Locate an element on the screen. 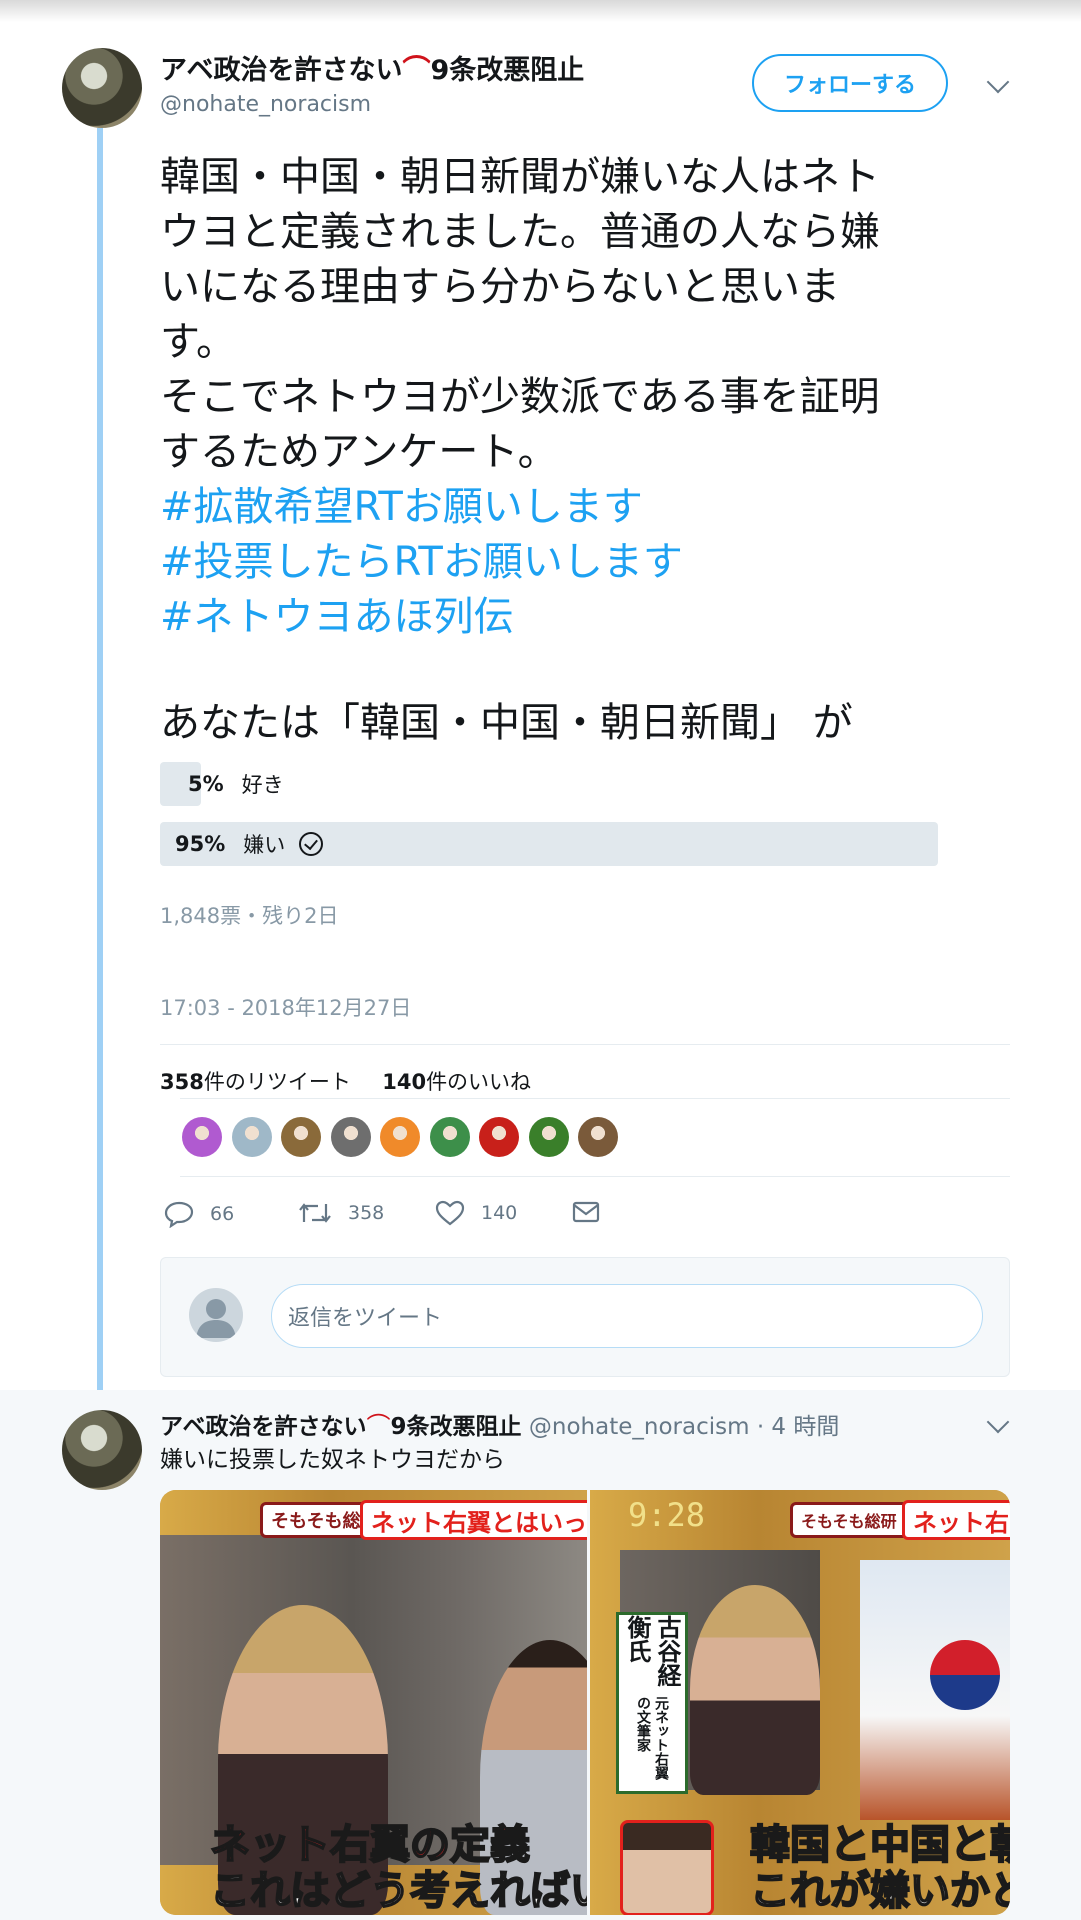 The height and width of the screenshot is (1920, 1081). topic-banner: ネット右 is located at coordinates (956, 1520).